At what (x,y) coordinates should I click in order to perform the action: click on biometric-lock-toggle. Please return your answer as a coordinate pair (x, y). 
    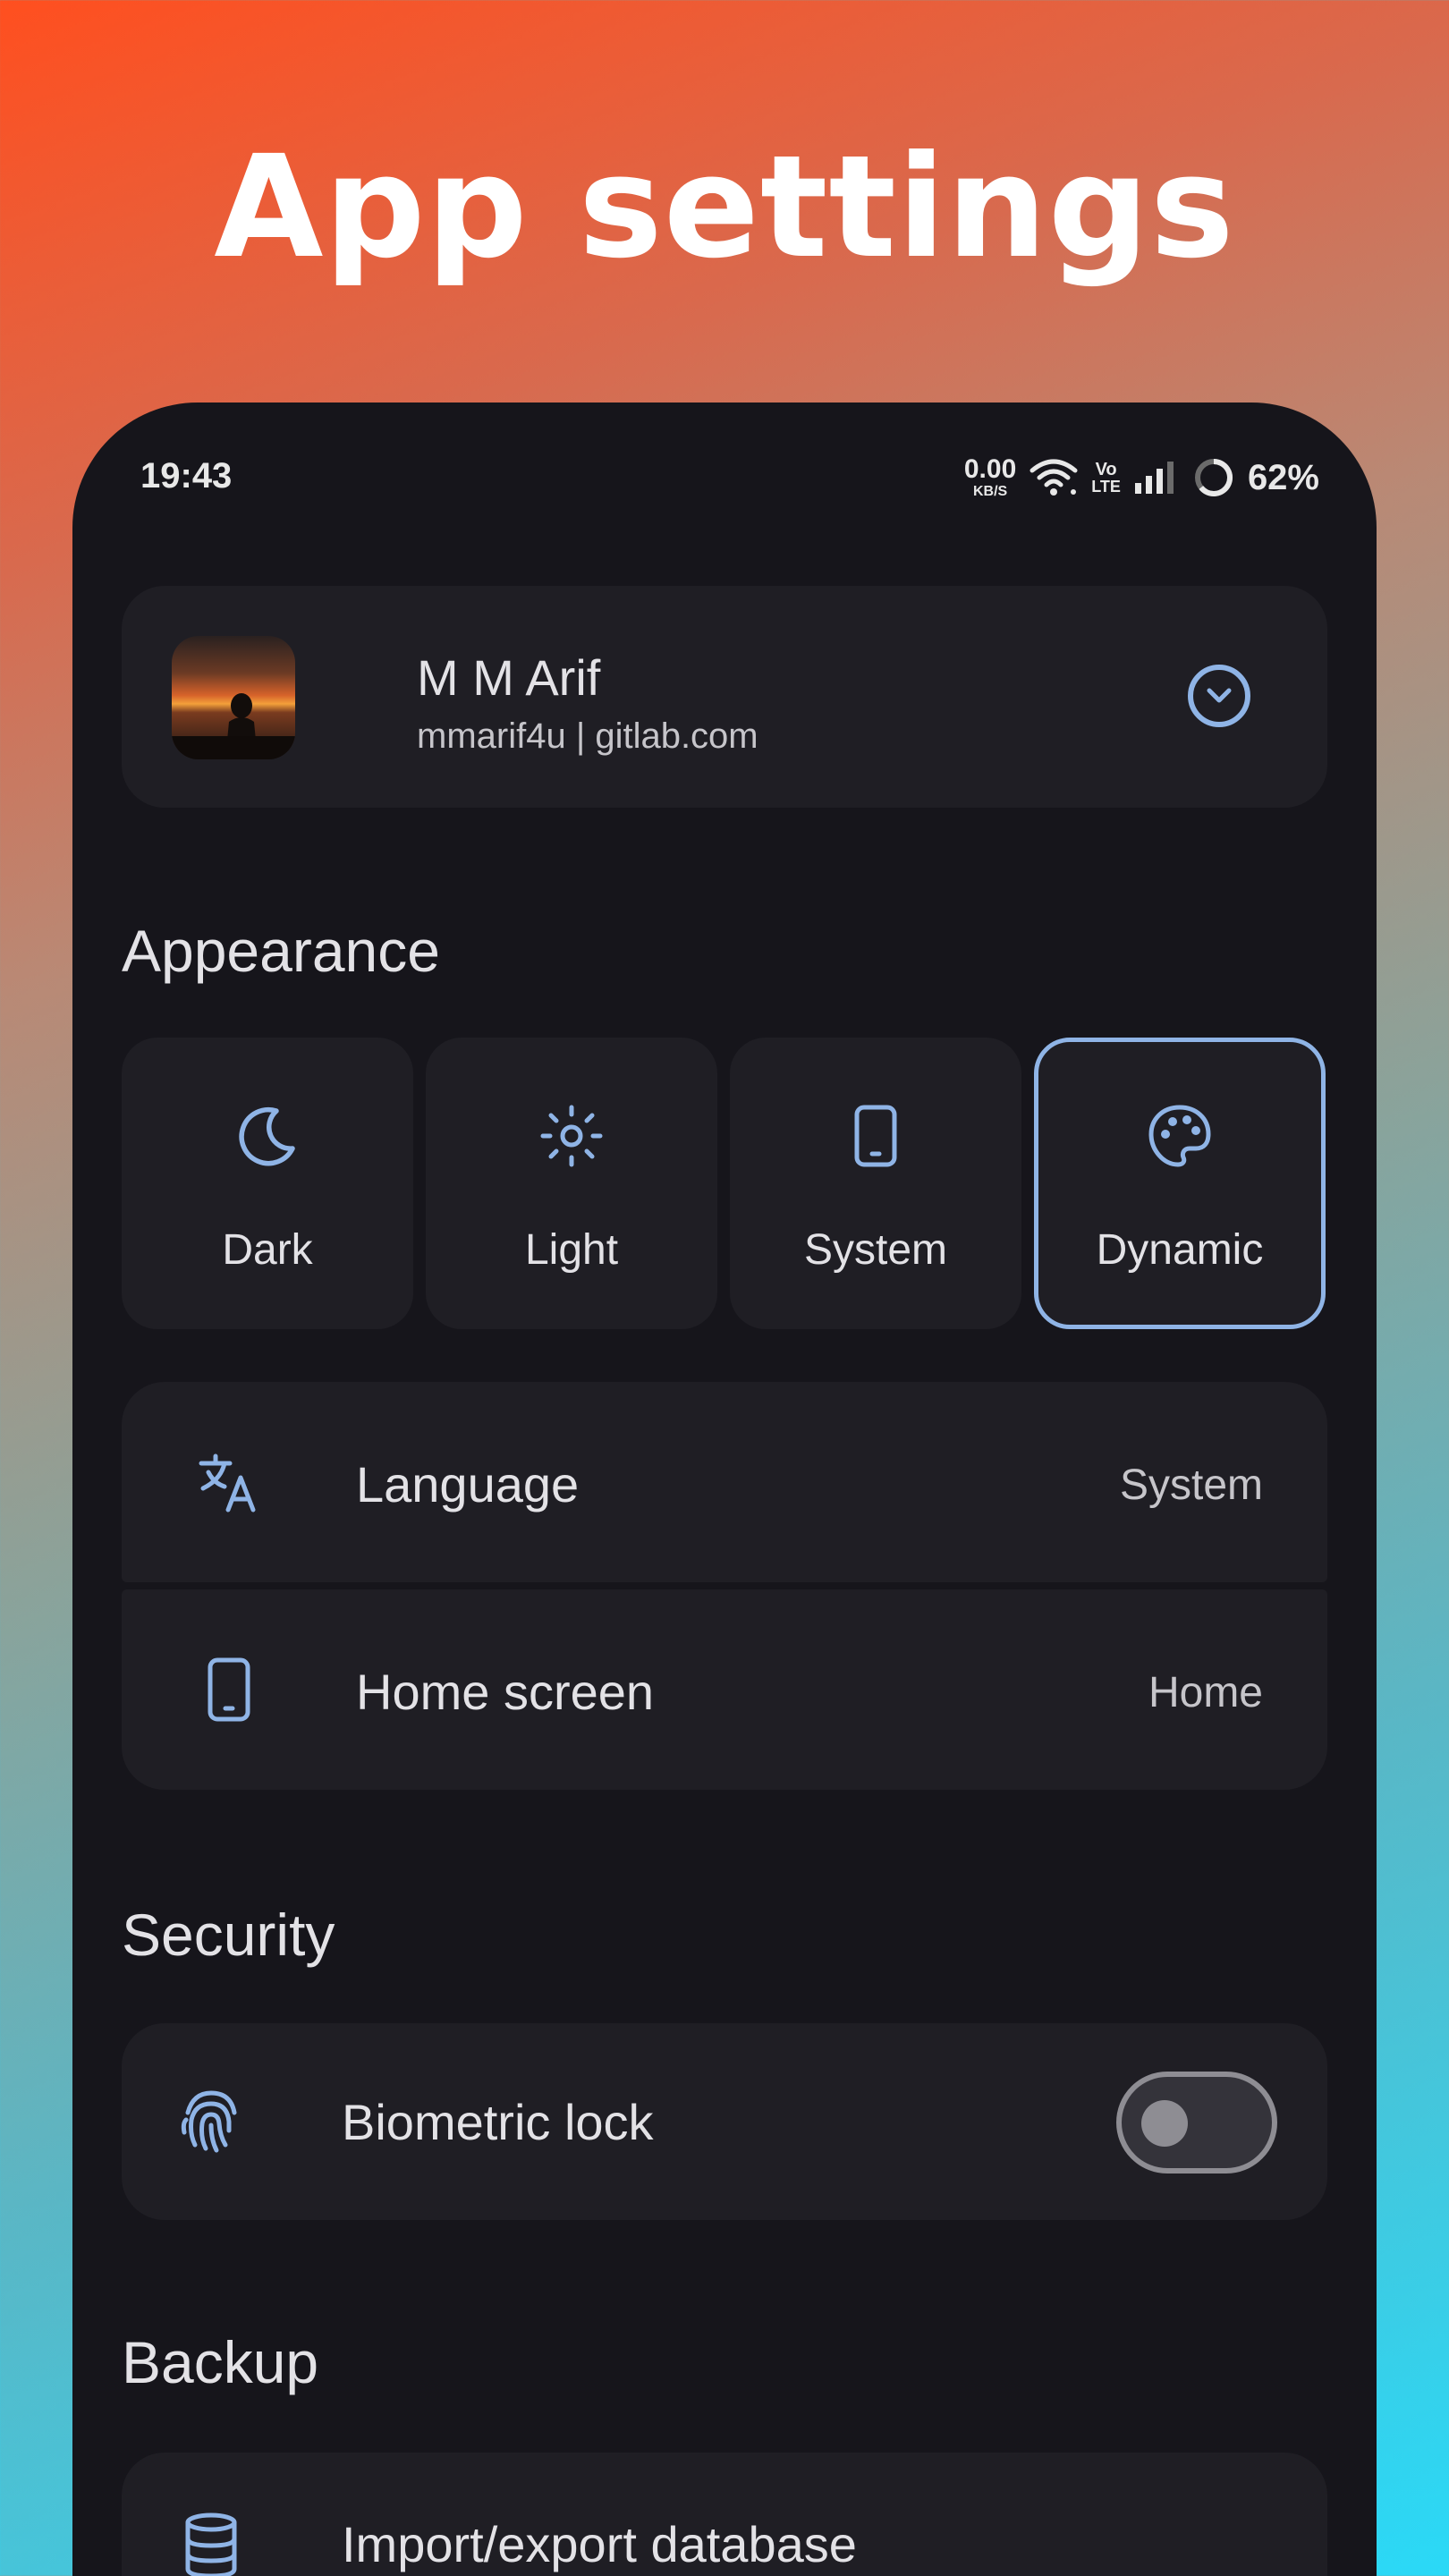
    Looking at the image, I should click on (1196, 2123).